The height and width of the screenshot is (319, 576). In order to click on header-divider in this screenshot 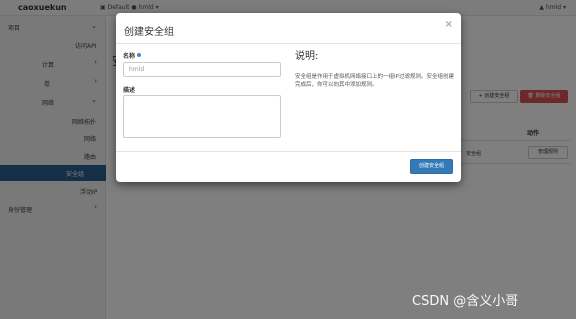, I will do `click(288, 43)`.